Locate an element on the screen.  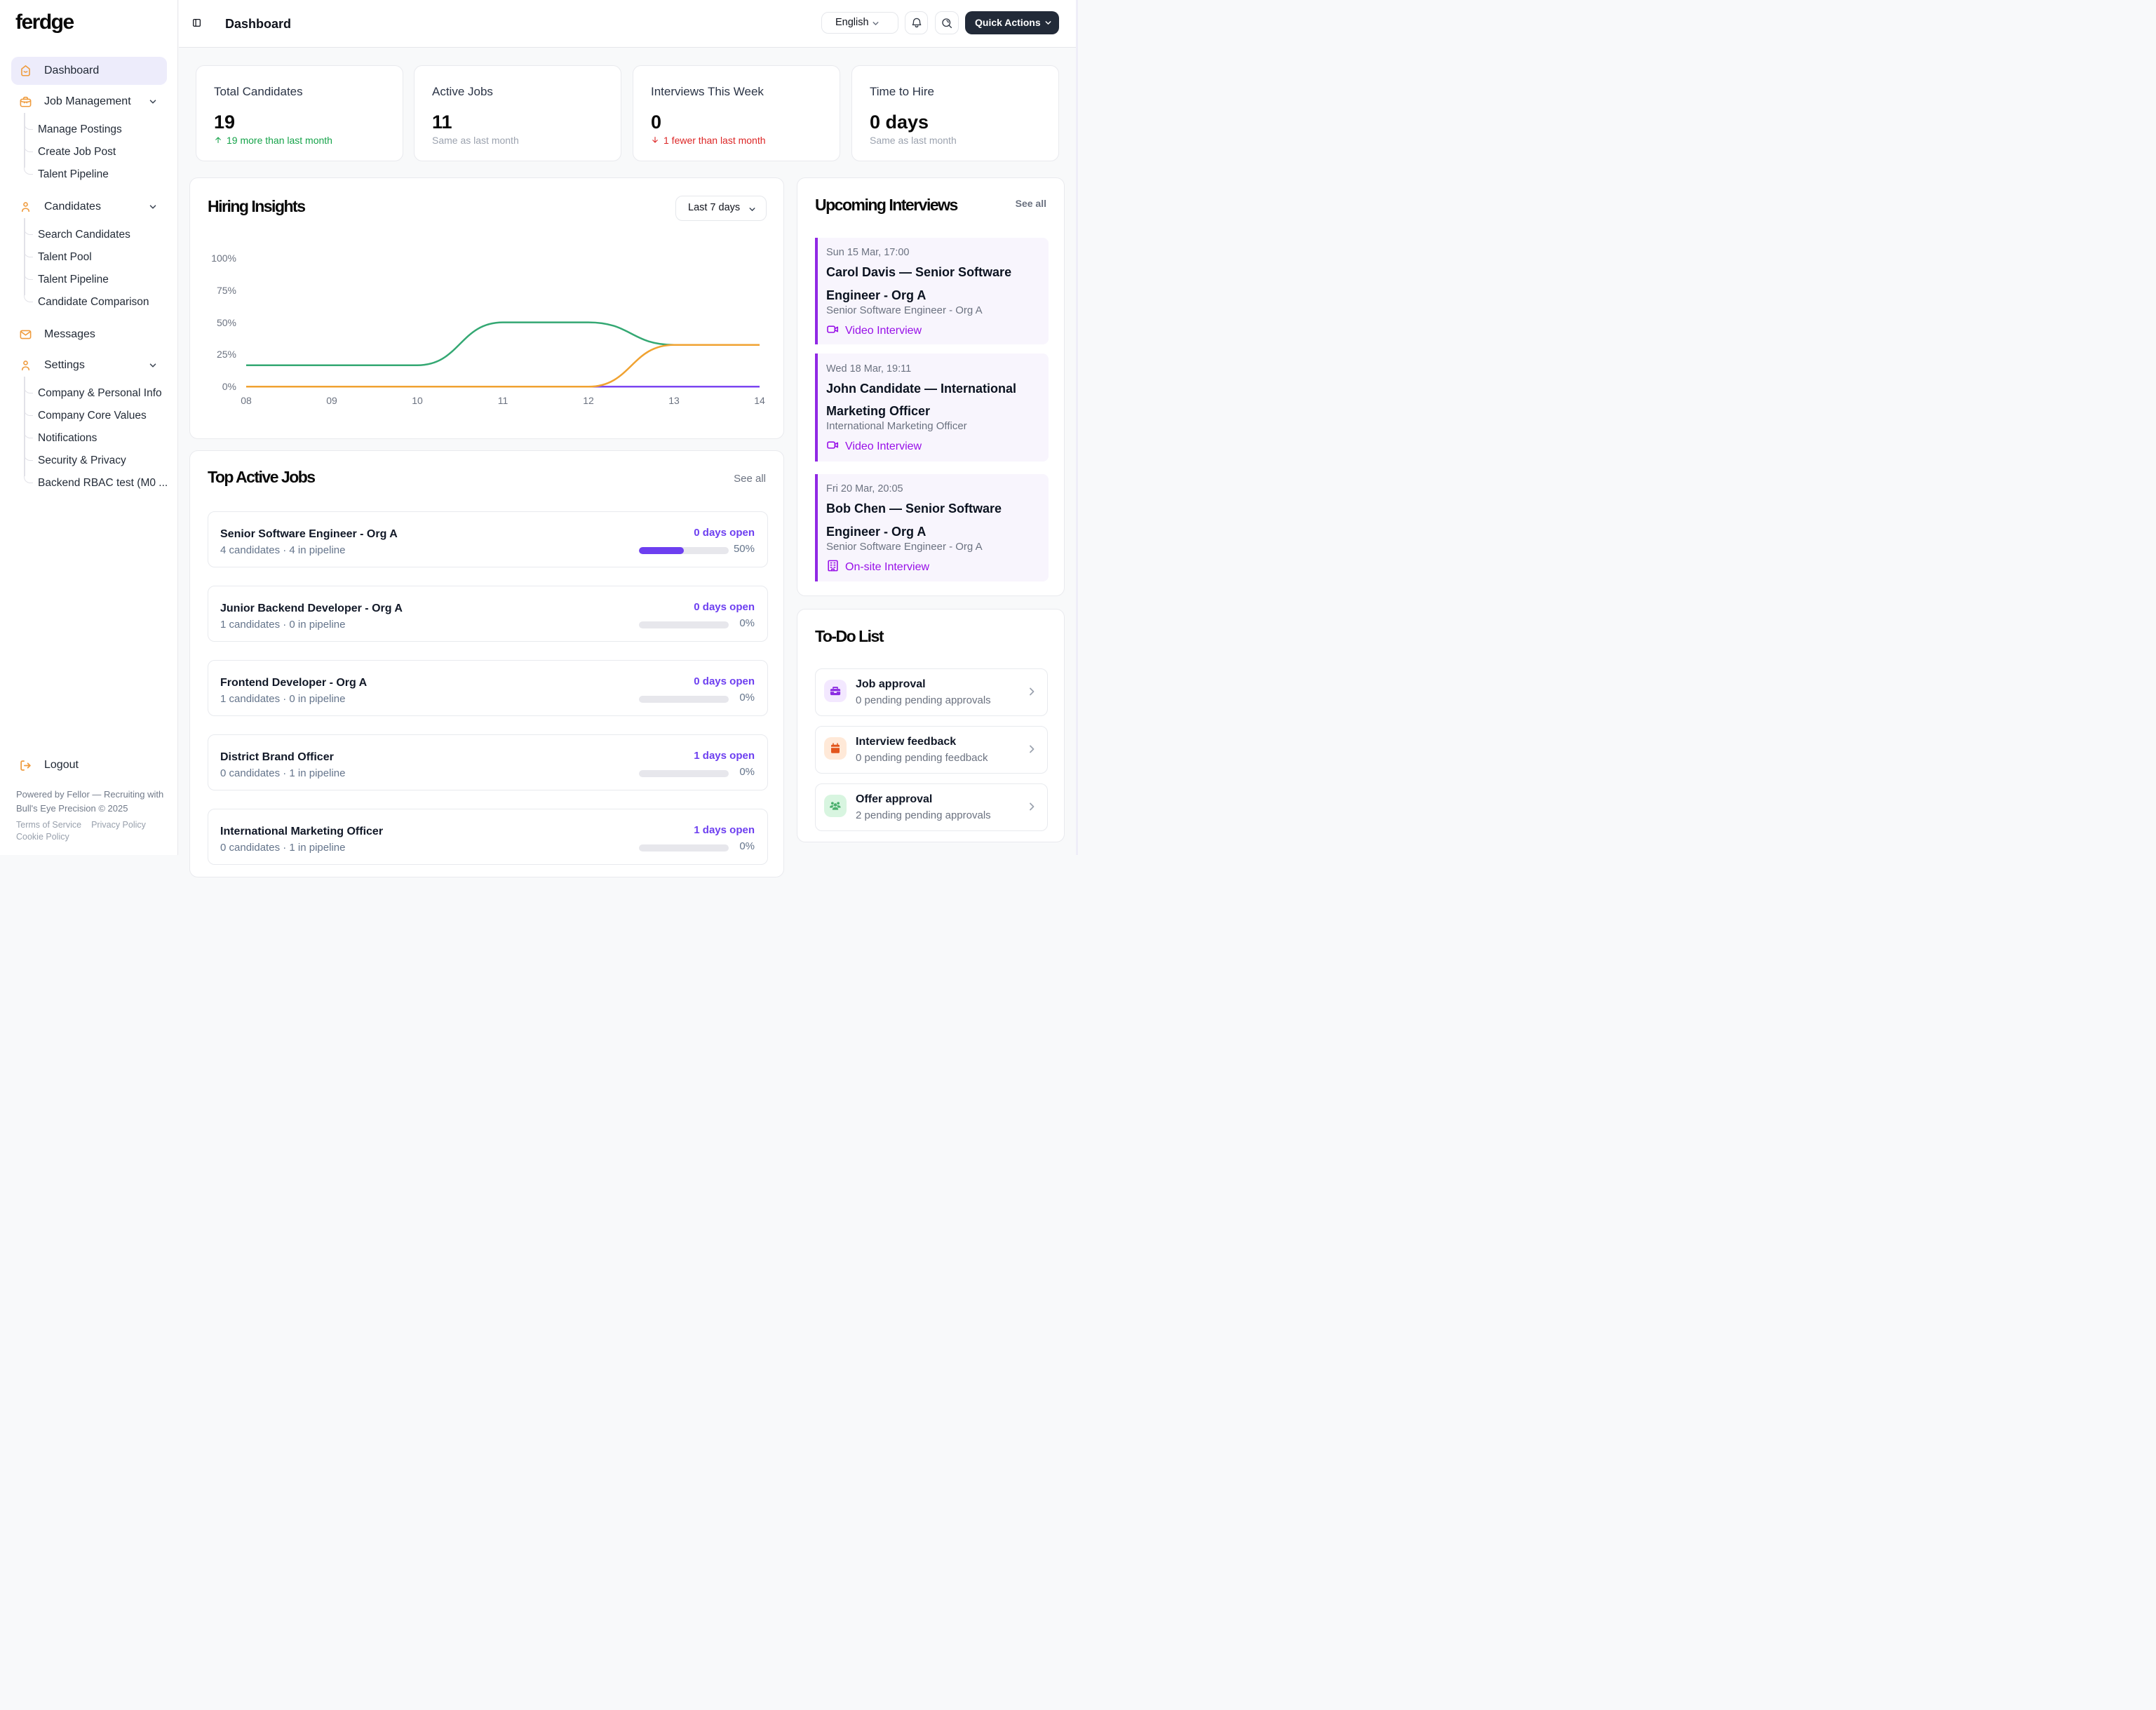
svg-text: 10 is located at coordinates (417, 400).